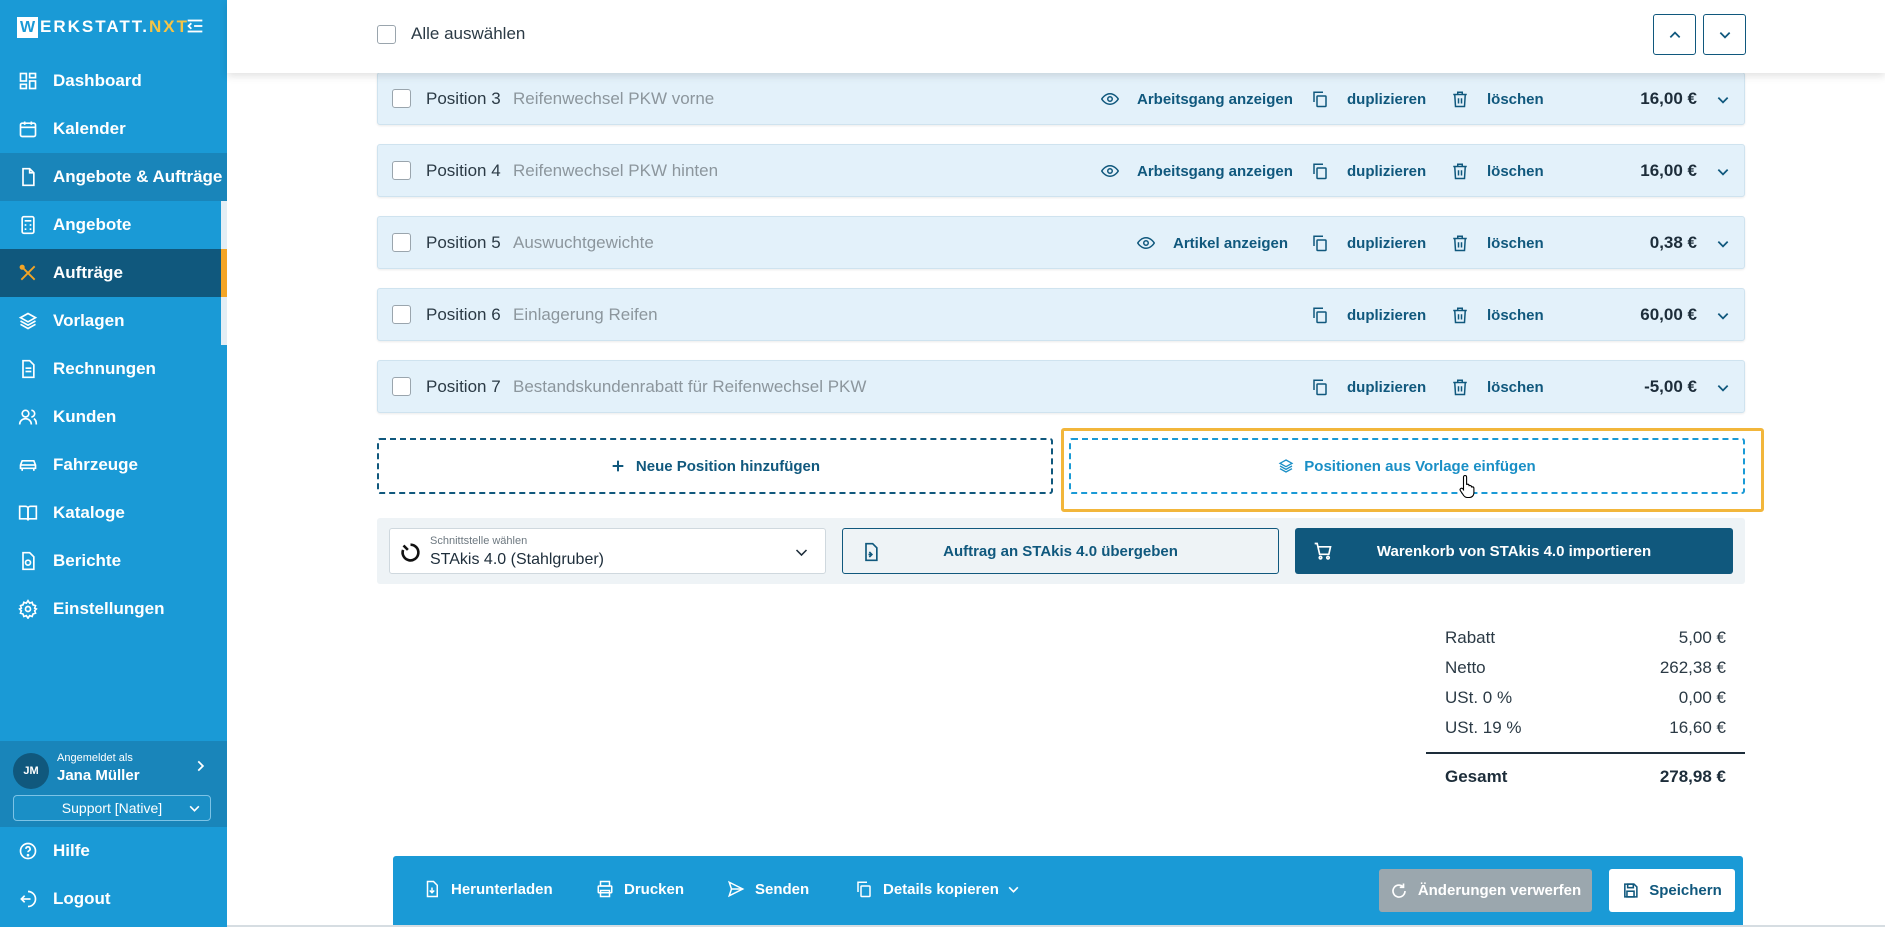 This screenshot has height=927, width=1885. What do you see at coordinates (715, 466) in the screenshot?
I see `add-position-button: Neue Position hinzufügen` at bounding box center [715, 466].